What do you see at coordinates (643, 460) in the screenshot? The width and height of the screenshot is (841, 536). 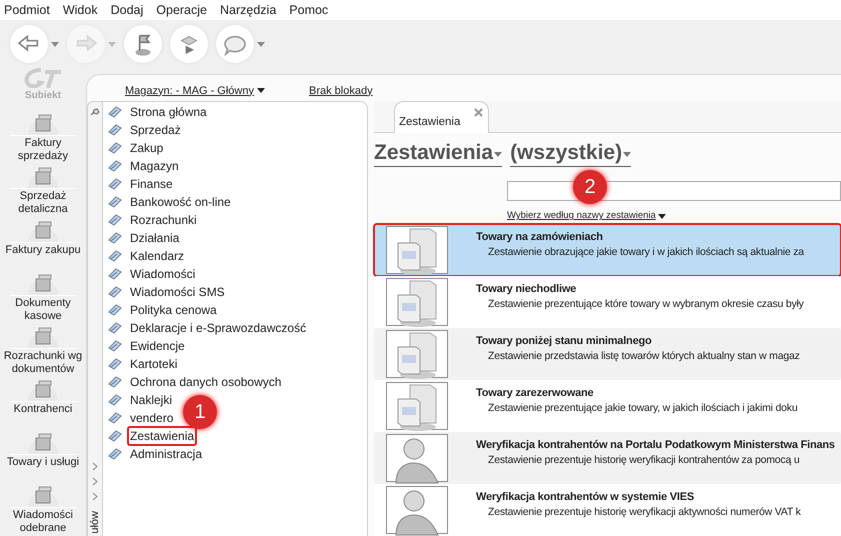 I see `report-description: Zestawienie prezentuje historię weryfikacji kontrahentów za pomocą u` at bounding box center [643, 460].